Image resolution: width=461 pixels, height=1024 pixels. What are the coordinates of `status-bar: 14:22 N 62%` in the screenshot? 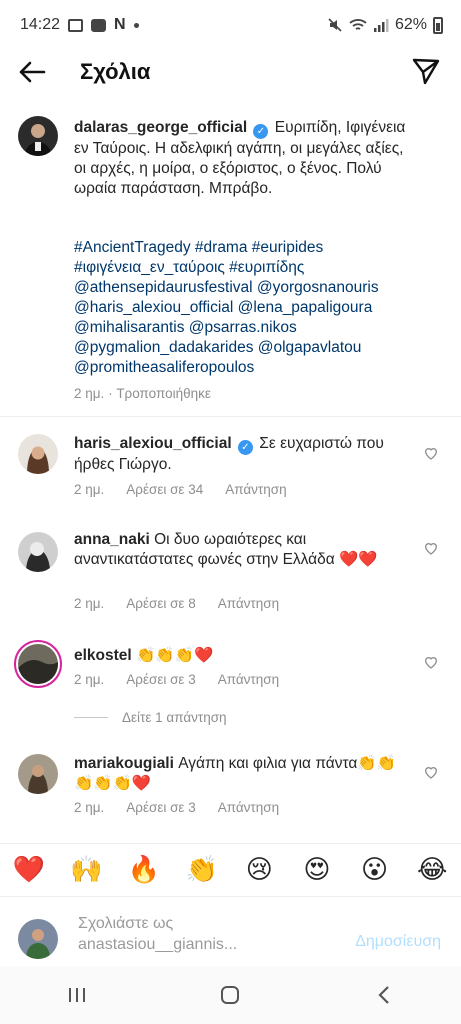 It's located at (230, 25).